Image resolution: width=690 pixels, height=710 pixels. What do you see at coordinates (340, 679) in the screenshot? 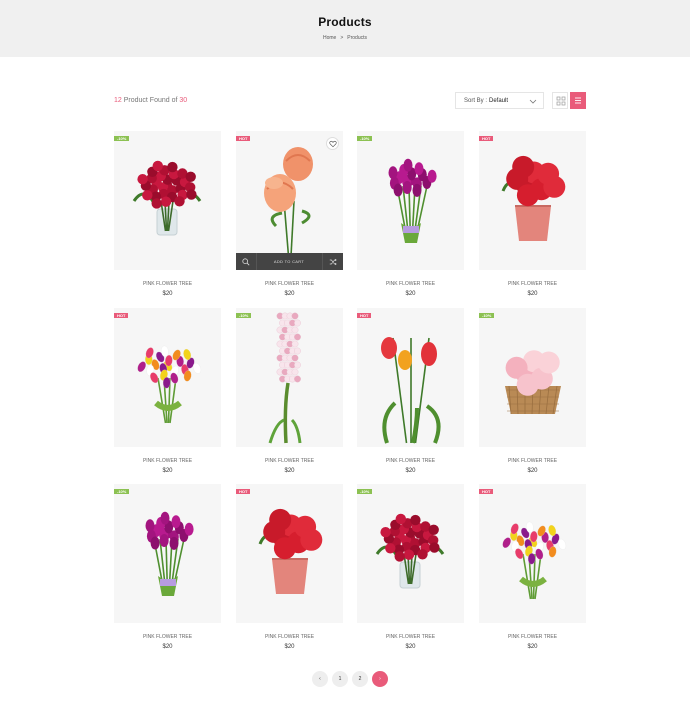
I see `pagination-page-1: 1` at bounding box center [340, 679].